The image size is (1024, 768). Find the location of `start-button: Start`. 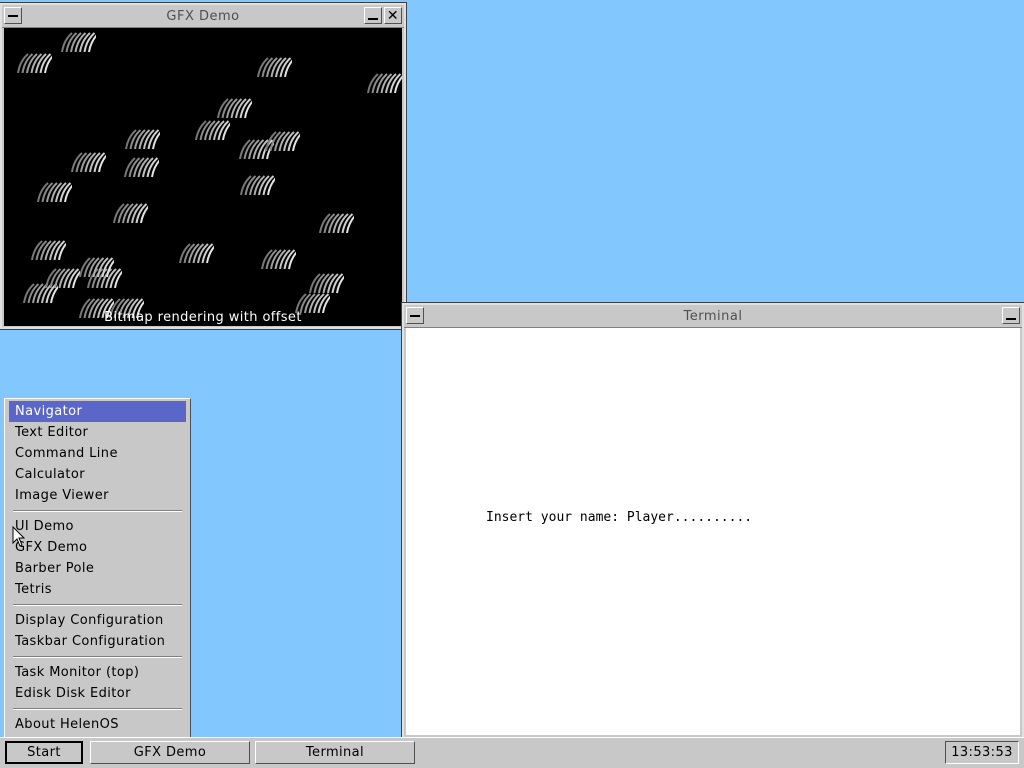

start-button: Start is located at coordinates (44, 752).